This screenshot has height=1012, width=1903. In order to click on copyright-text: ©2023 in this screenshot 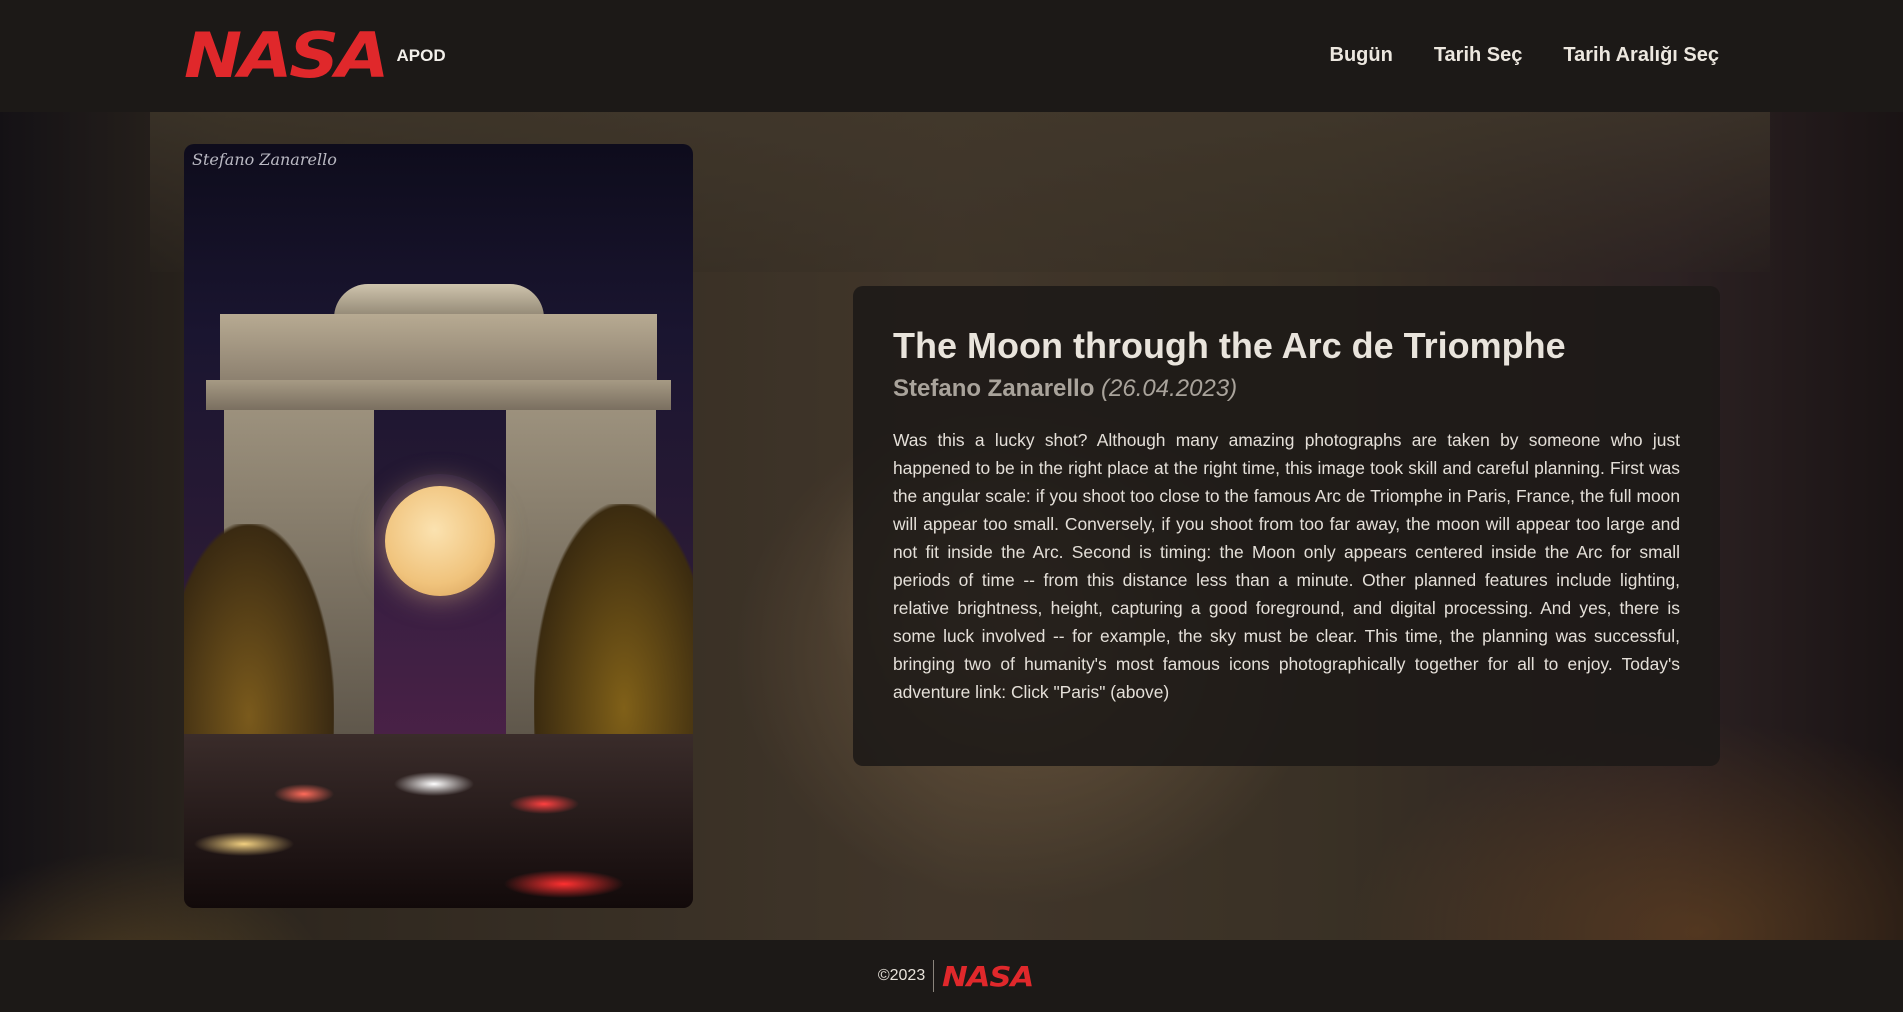, I will do `click(901, 975)`.